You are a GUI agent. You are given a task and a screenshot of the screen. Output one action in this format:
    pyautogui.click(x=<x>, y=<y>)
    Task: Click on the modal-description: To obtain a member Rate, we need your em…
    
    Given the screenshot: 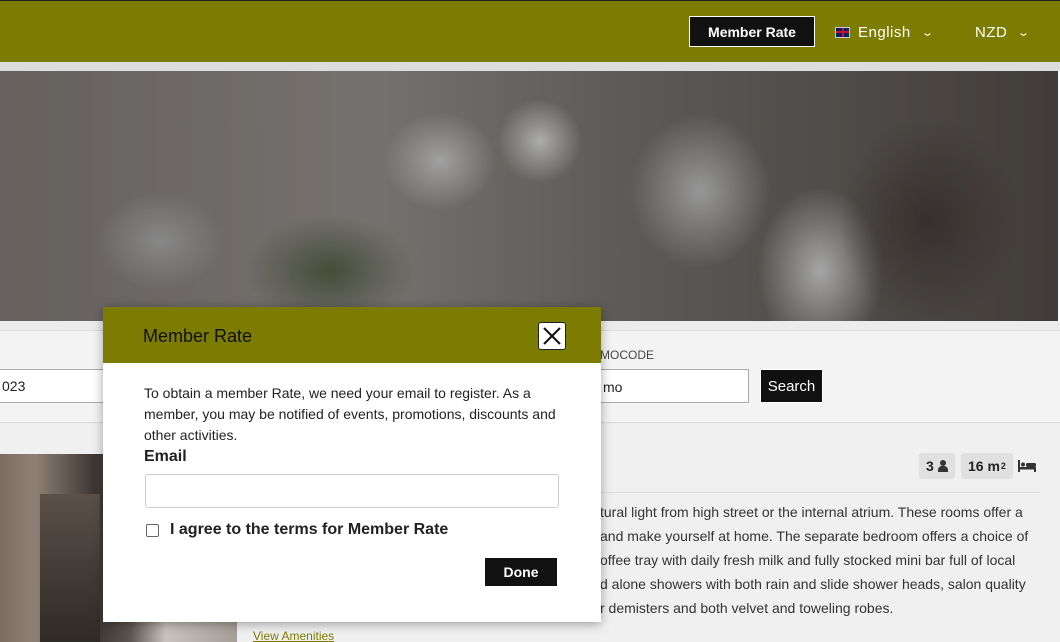 What is the action you would take?
    pyautogui.click(x=350, y=414)
    